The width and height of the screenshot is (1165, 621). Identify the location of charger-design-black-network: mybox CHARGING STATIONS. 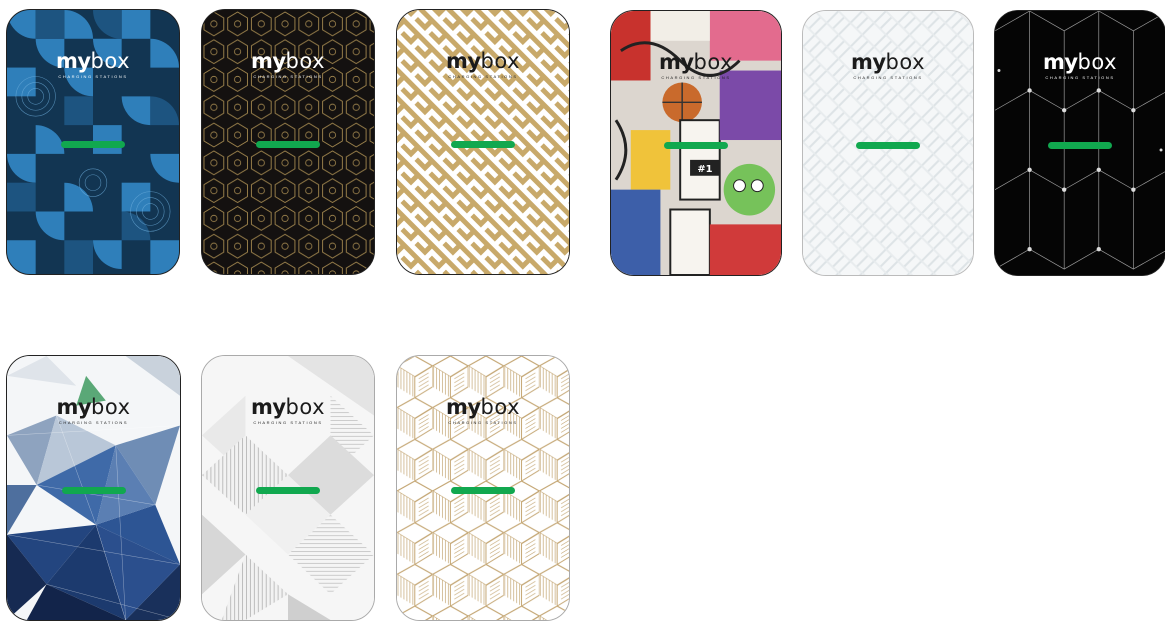
(1079, 143).